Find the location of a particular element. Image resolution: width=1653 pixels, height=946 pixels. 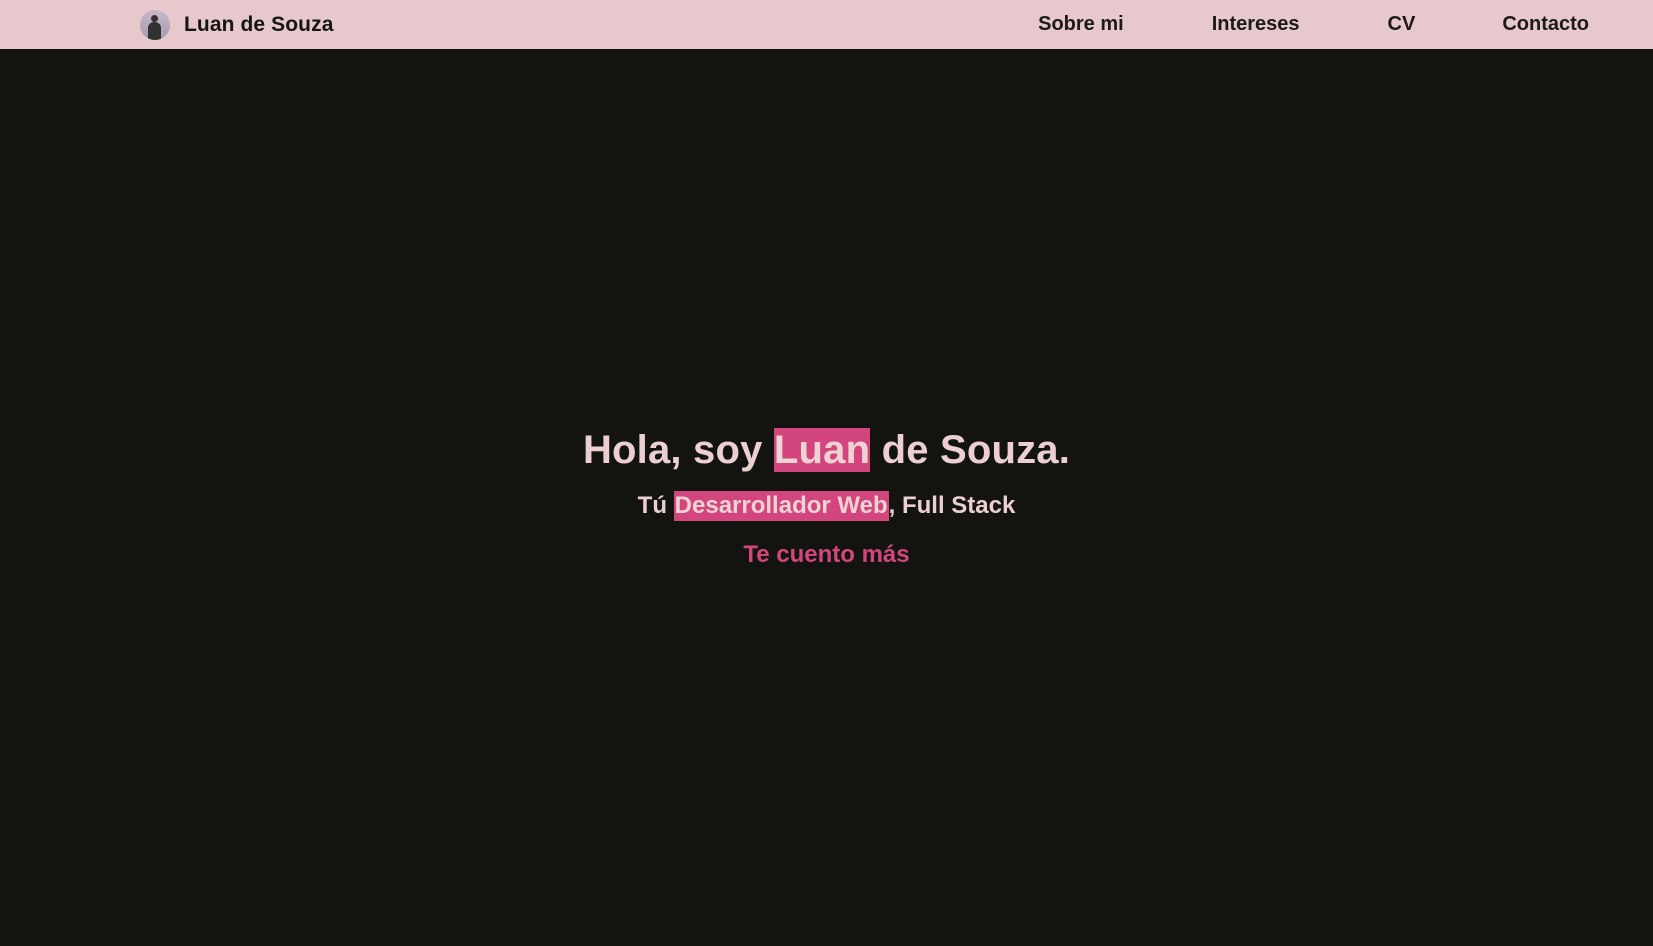

nav-link-sobre-mi: Sobre mi is located at coordinates (1081, 24).